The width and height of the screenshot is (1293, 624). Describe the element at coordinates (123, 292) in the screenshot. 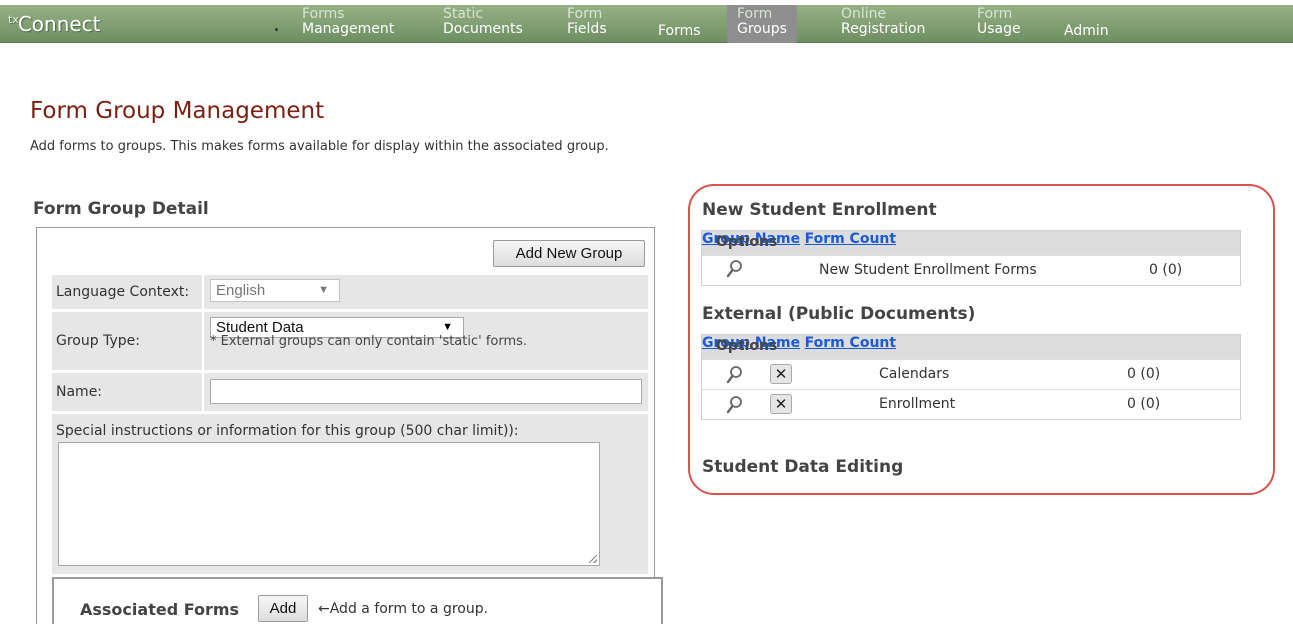

I see `language-context-label: Language Context:` at that location.